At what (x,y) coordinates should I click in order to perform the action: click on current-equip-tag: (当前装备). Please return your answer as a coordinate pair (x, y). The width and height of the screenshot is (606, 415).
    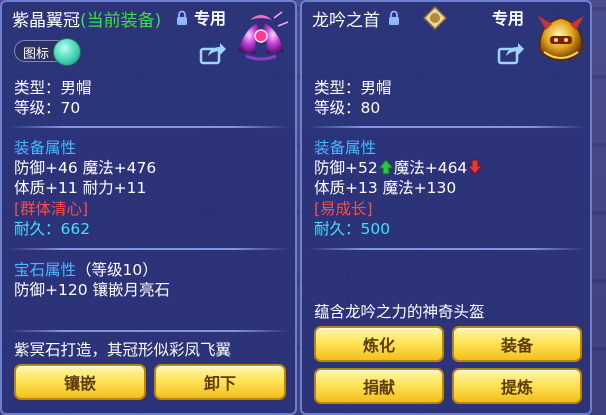
    Looking at the image, I should click on (121, 21).